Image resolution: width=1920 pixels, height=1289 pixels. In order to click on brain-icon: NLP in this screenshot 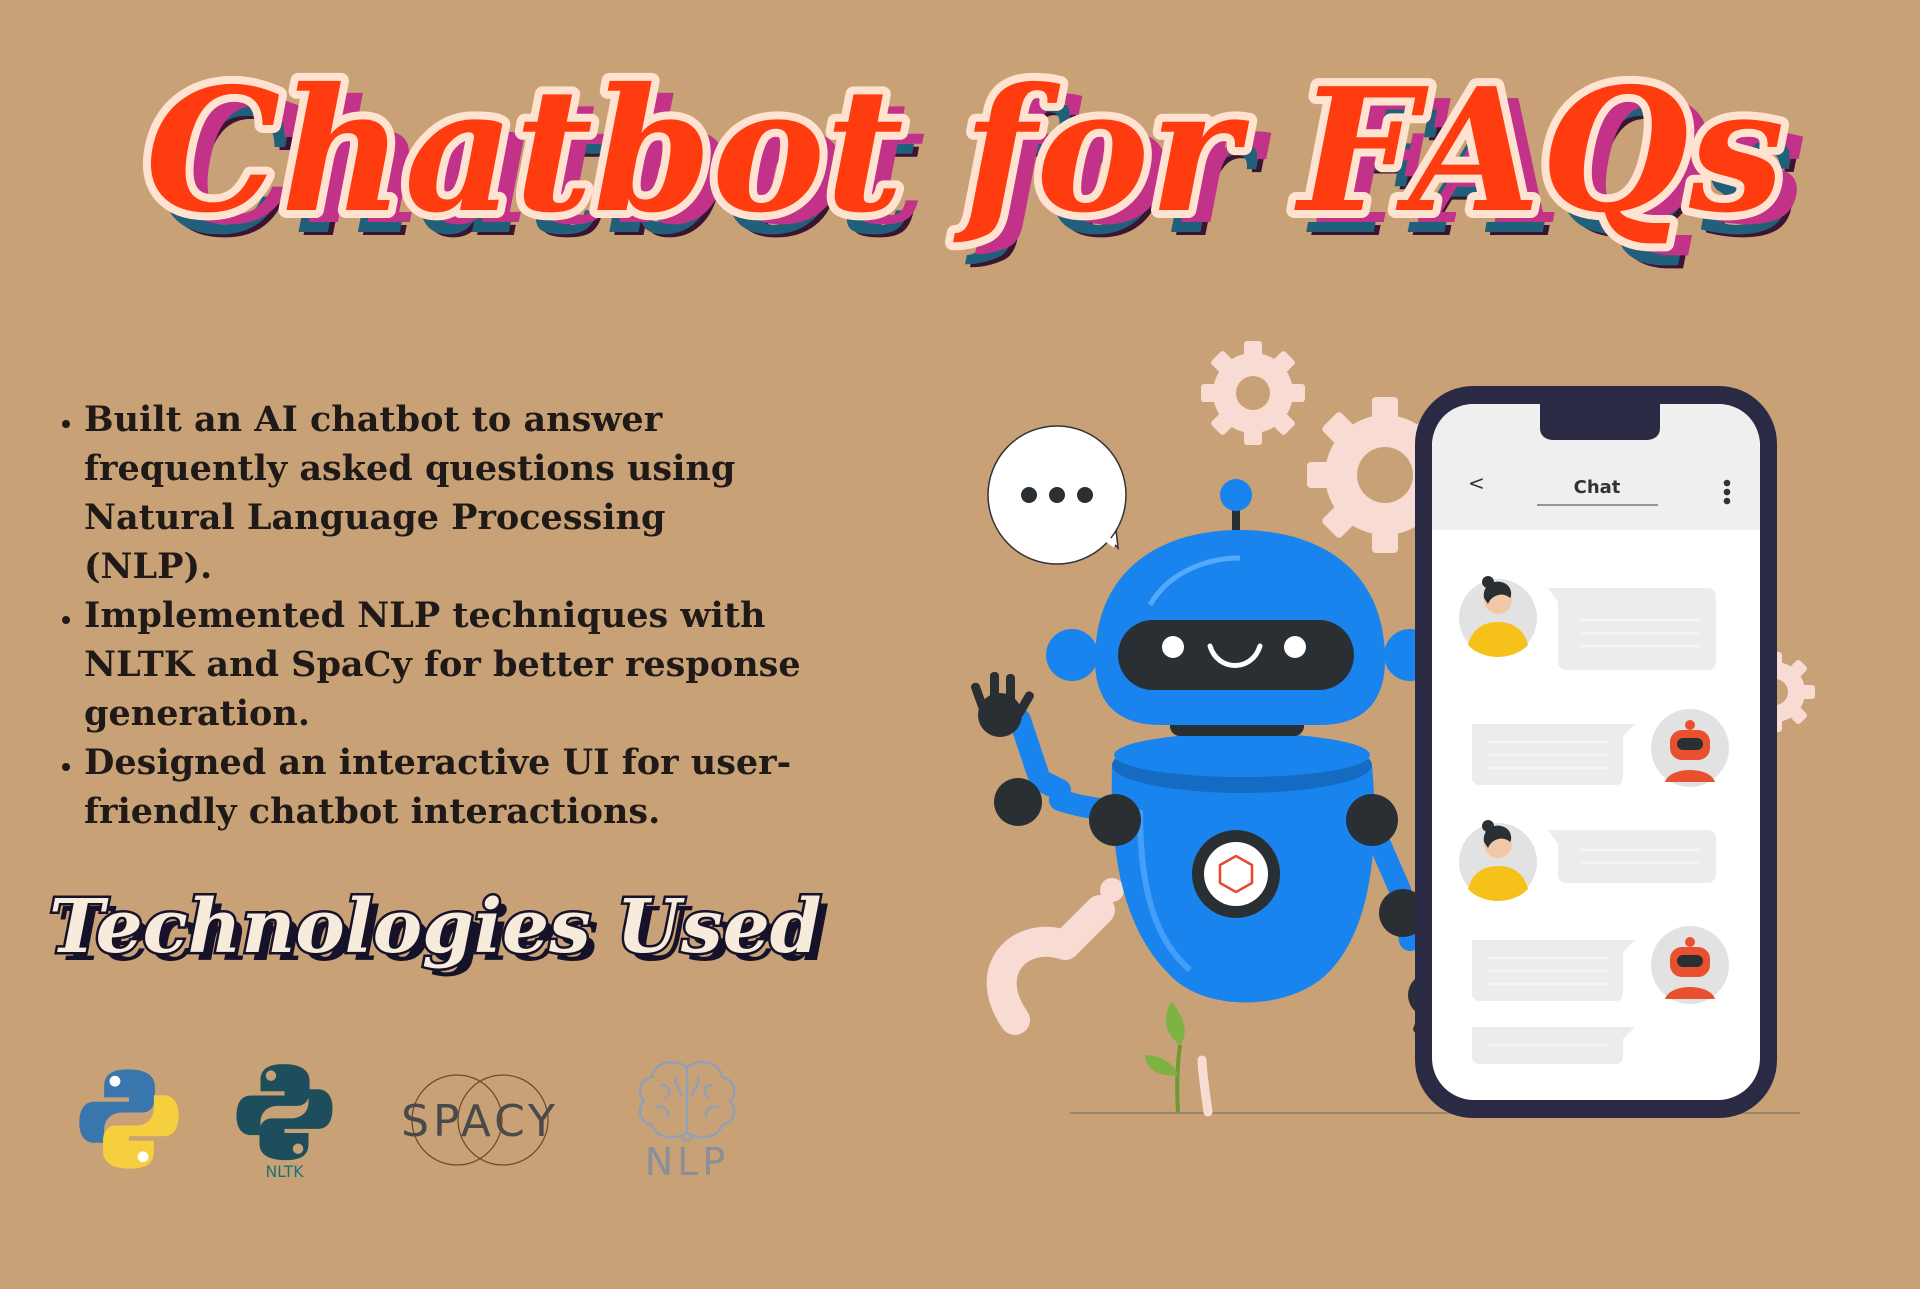, I will do `click(687, 1120)`.